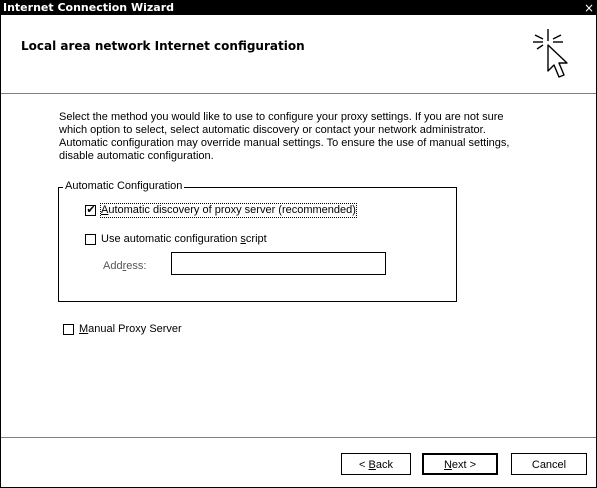 This screenshot has width=597, height=488. I want to click on label-text: Add, so click(113, 266).